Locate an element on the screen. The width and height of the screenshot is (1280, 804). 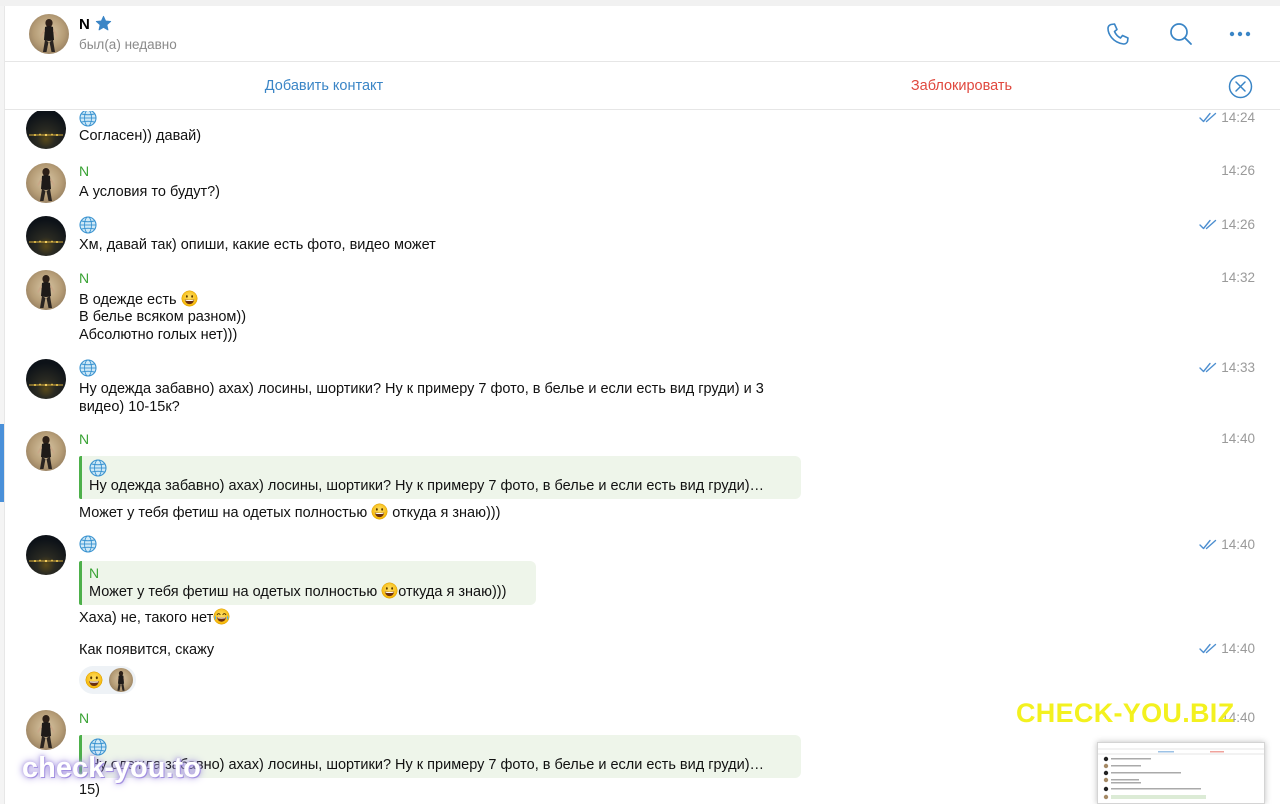
message-text: видео) 10-15к? is located at coordinates (129, 407).